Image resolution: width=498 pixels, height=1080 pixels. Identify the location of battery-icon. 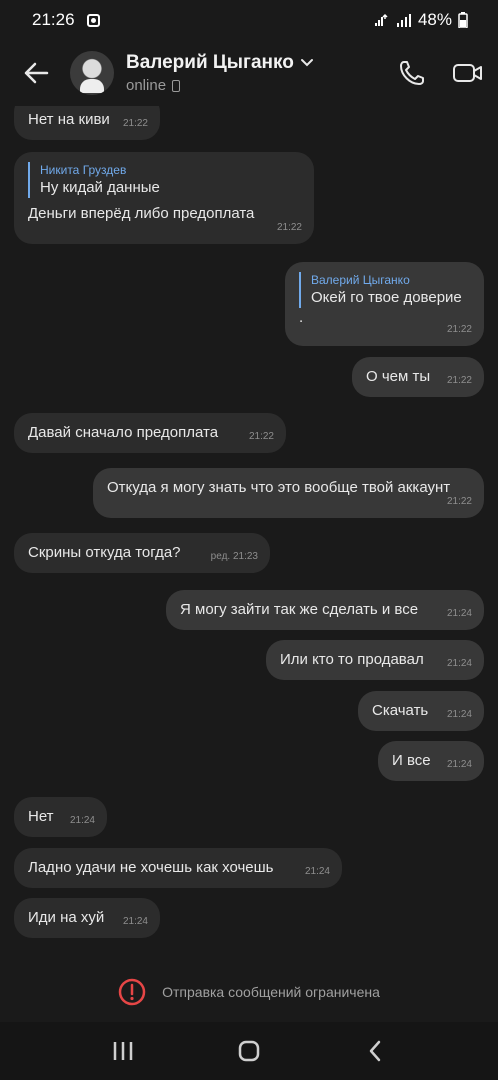
(463, 20).